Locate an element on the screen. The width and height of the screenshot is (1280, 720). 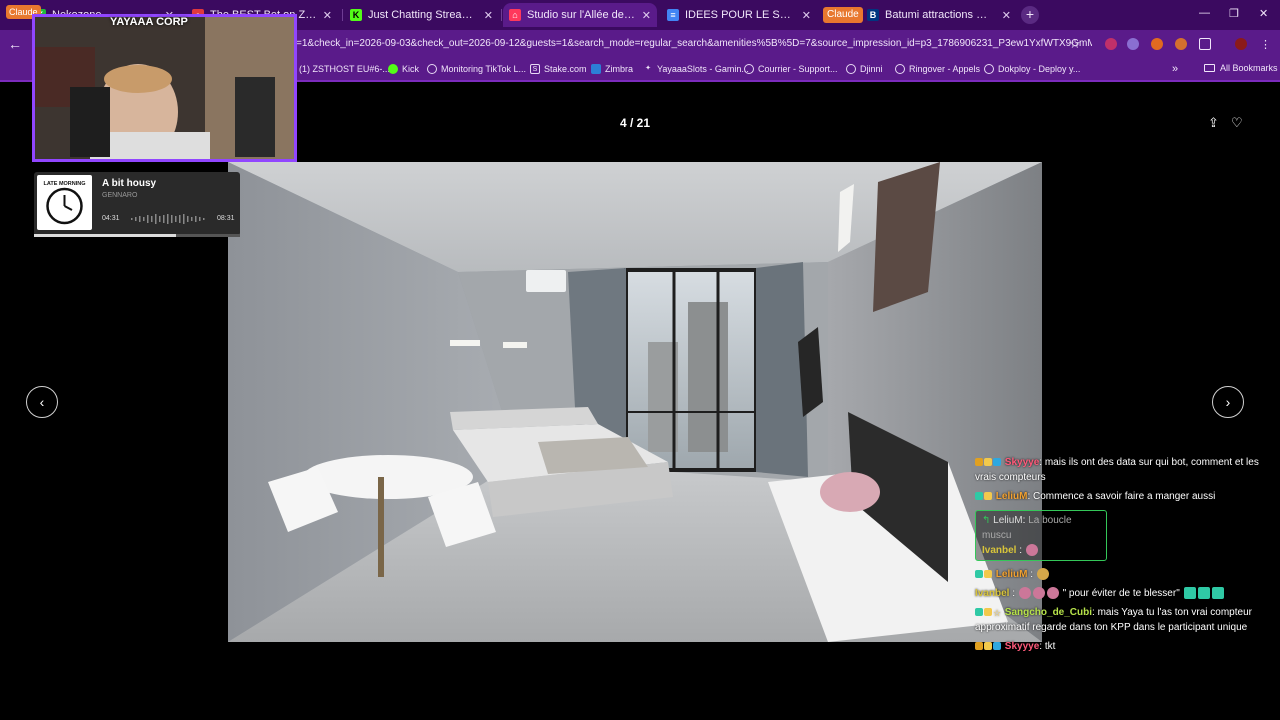
booking-favicon-icon: B is located at coordinates (873, 15).